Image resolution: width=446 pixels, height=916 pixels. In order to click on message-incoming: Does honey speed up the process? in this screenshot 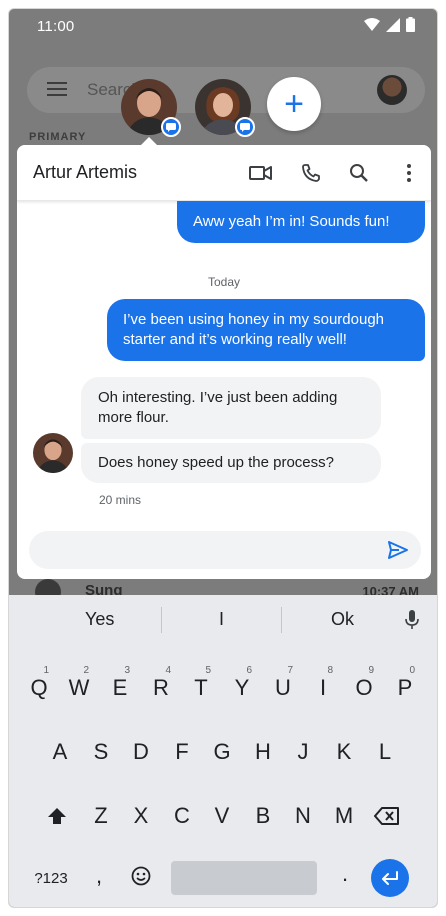, I will do `click(231, 463)`.